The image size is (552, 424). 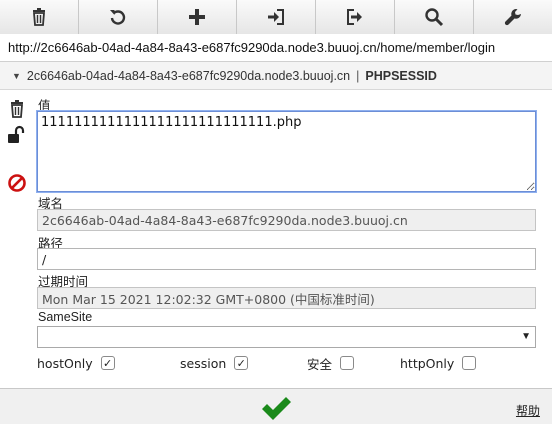 I want to click on secure-checkbox, so click(x=347, y=363).